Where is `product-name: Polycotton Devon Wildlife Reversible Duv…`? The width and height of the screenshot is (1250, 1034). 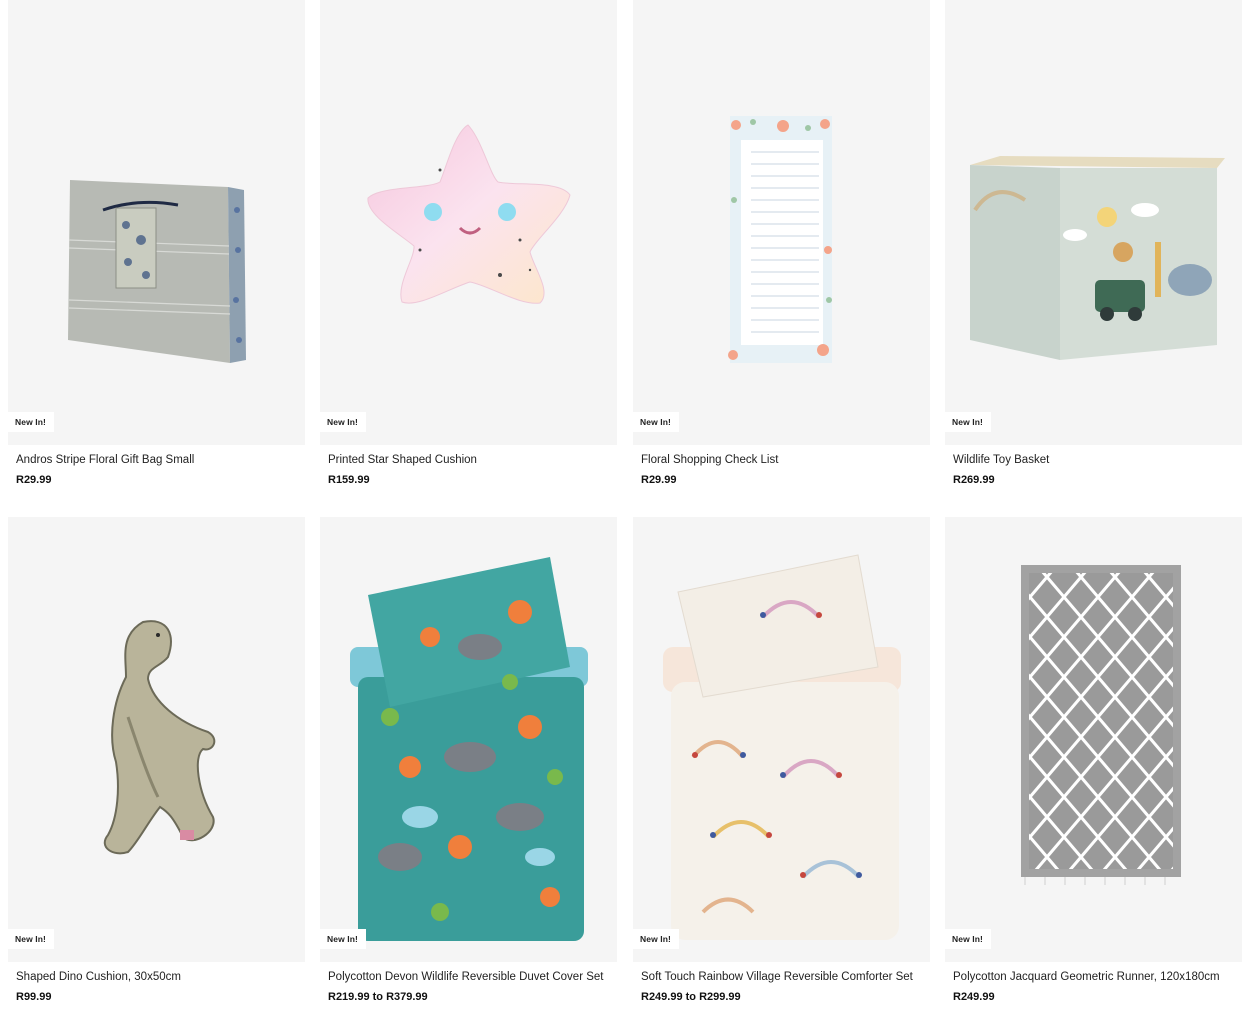 product-name: Polycotton Devon Wildlife Reversible Duv… is located at coordinates (470, 977).